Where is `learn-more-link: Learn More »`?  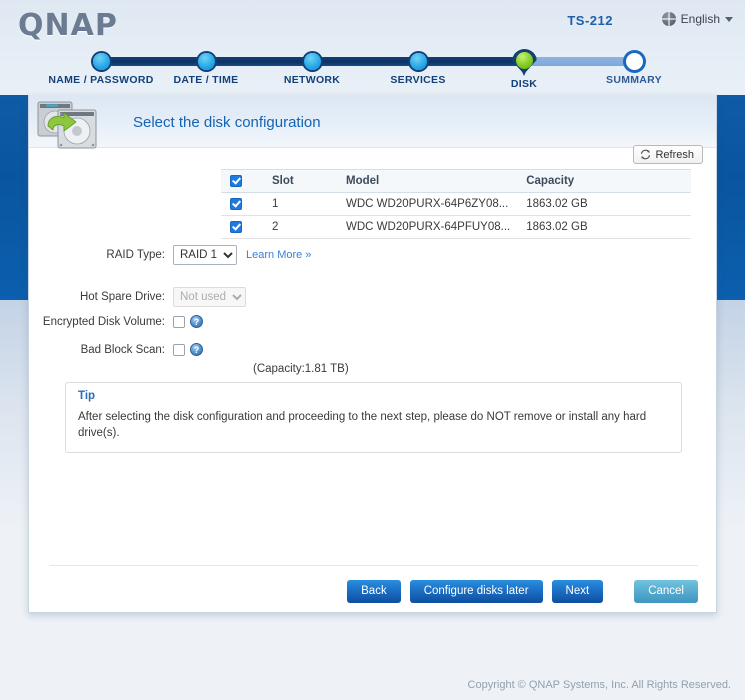 learn-more-link: Learn More » is located at coordinates (278, 255).